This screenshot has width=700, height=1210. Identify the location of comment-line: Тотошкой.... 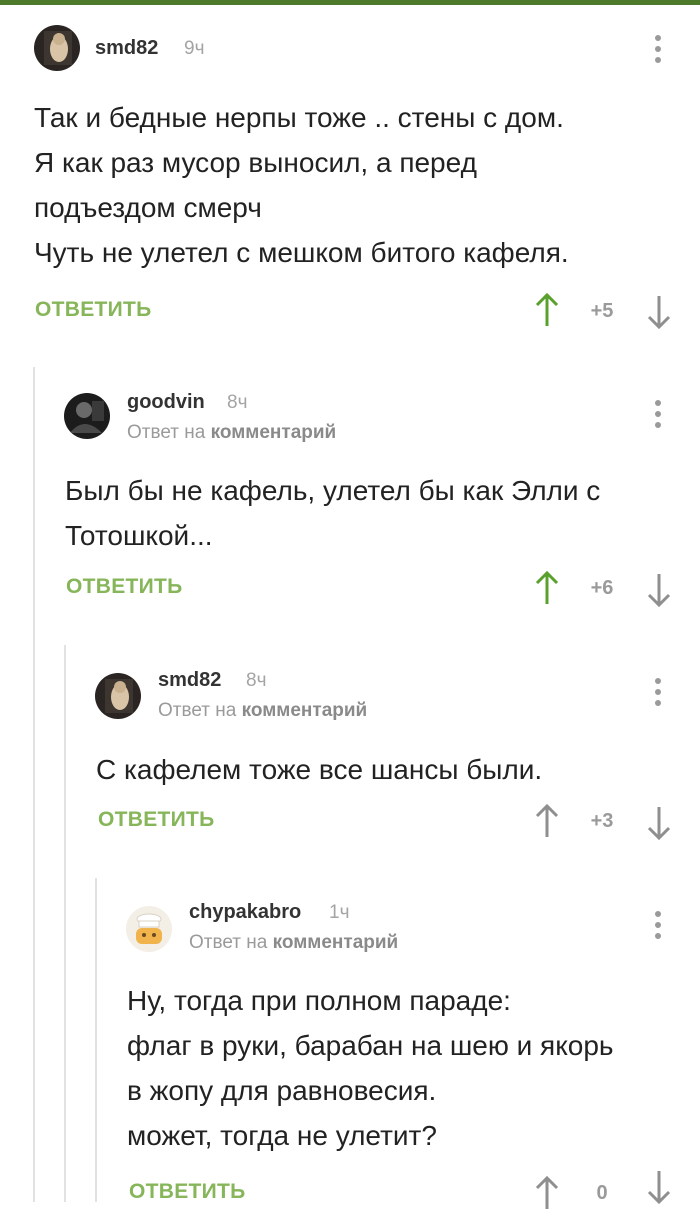
(139, 535).